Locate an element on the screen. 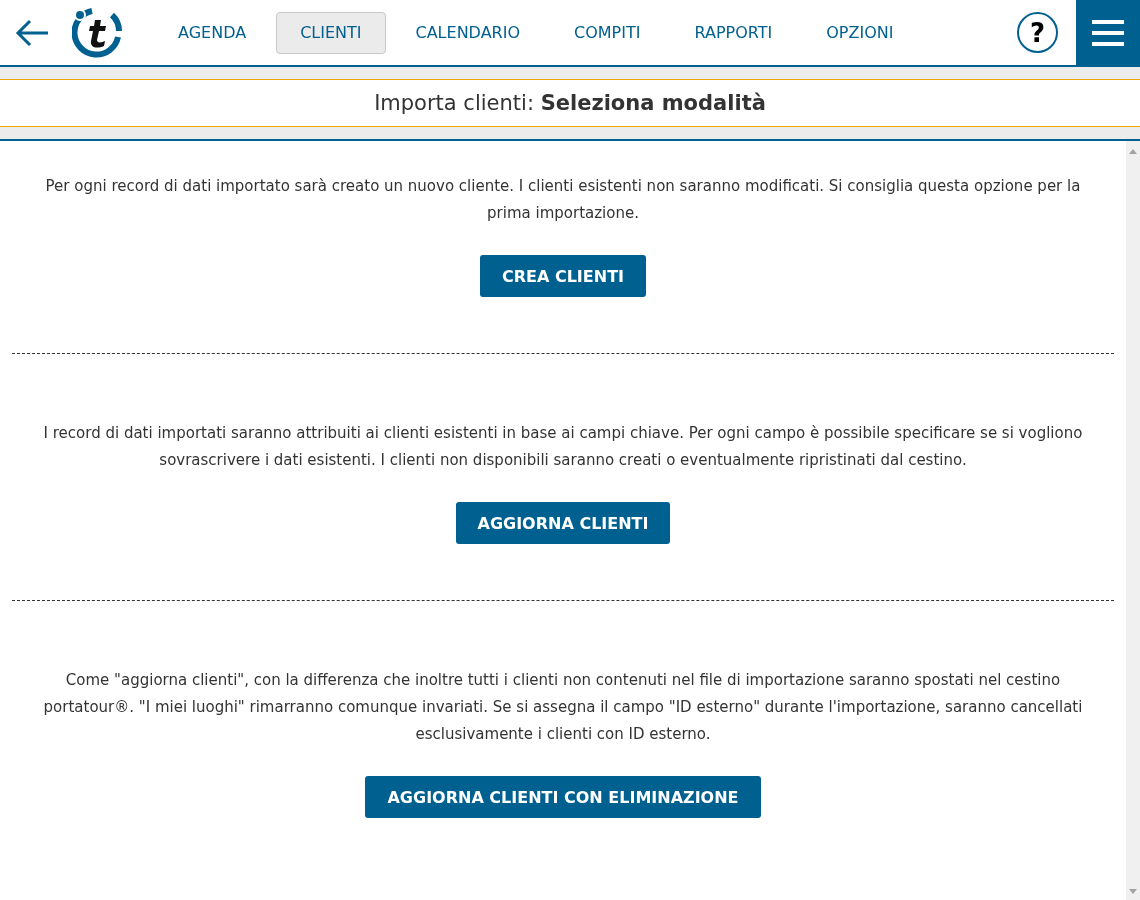 This screenshot has height=900, width=1140. logo-icon is located at coordinates (98, 32).